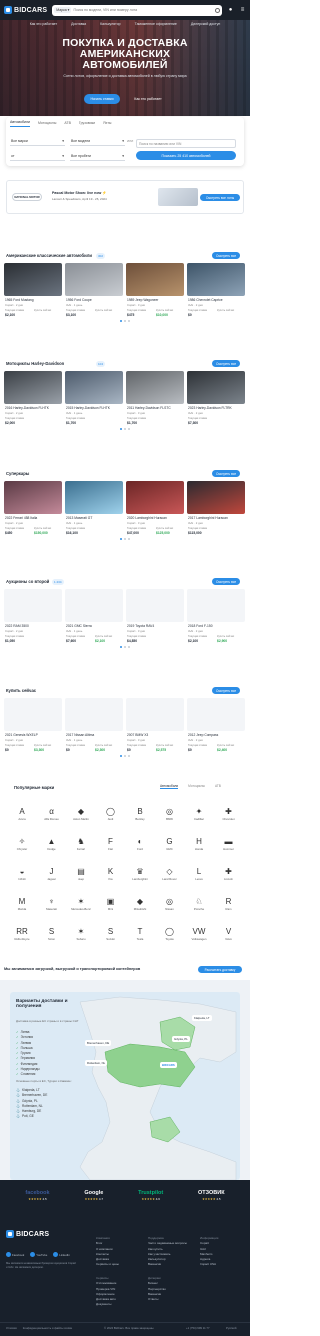 Image resolution: width=320 pixels, height=1336 pixels. What do you see at coordinates (170, 906) in the screenshot?
I see `brand-item: ◎ Nissan` at bounding box center [170, 906].